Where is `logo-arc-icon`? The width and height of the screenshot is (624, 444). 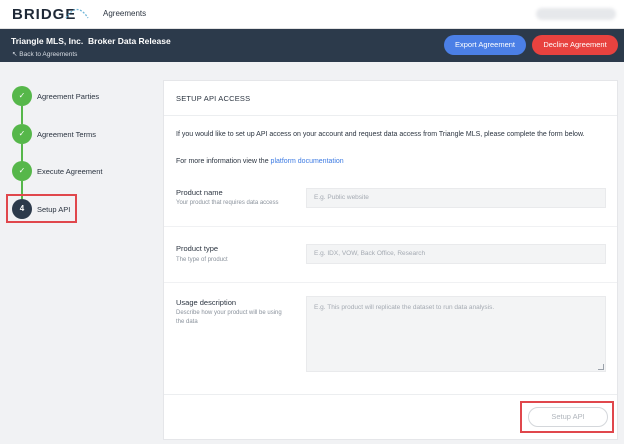
logo-arc-icon is located at coordinates (77, 13).